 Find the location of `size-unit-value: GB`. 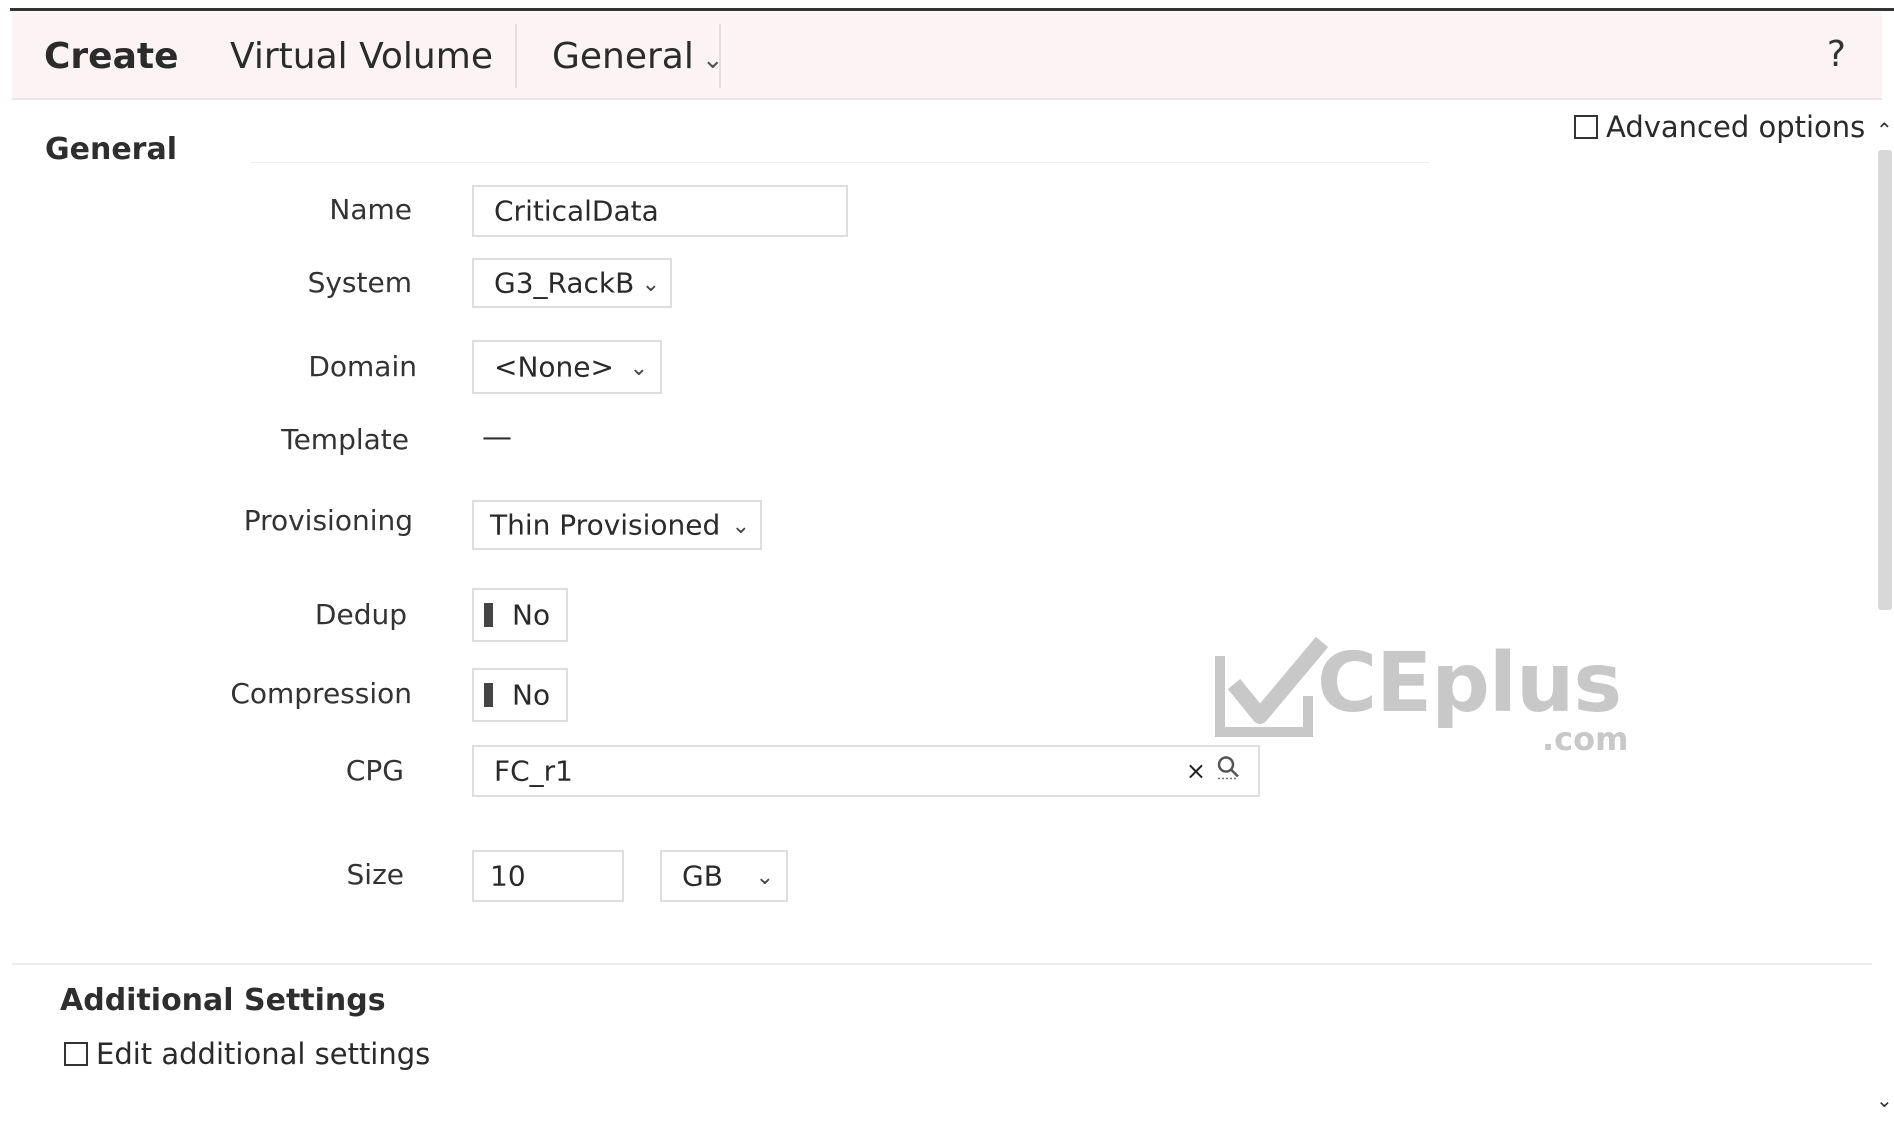

size-unit-value: GB is located at coordinates (702, 876).